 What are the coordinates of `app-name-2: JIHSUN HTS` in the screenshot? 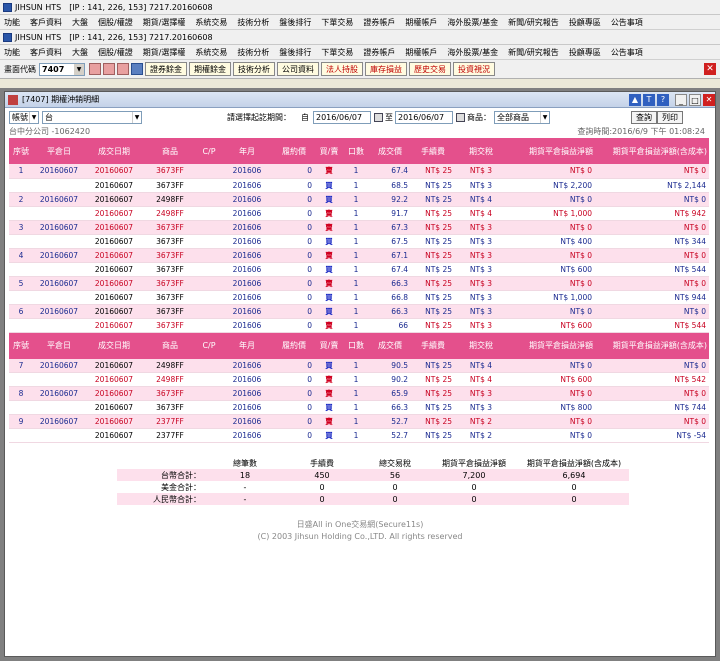 It's located at (38, 37).